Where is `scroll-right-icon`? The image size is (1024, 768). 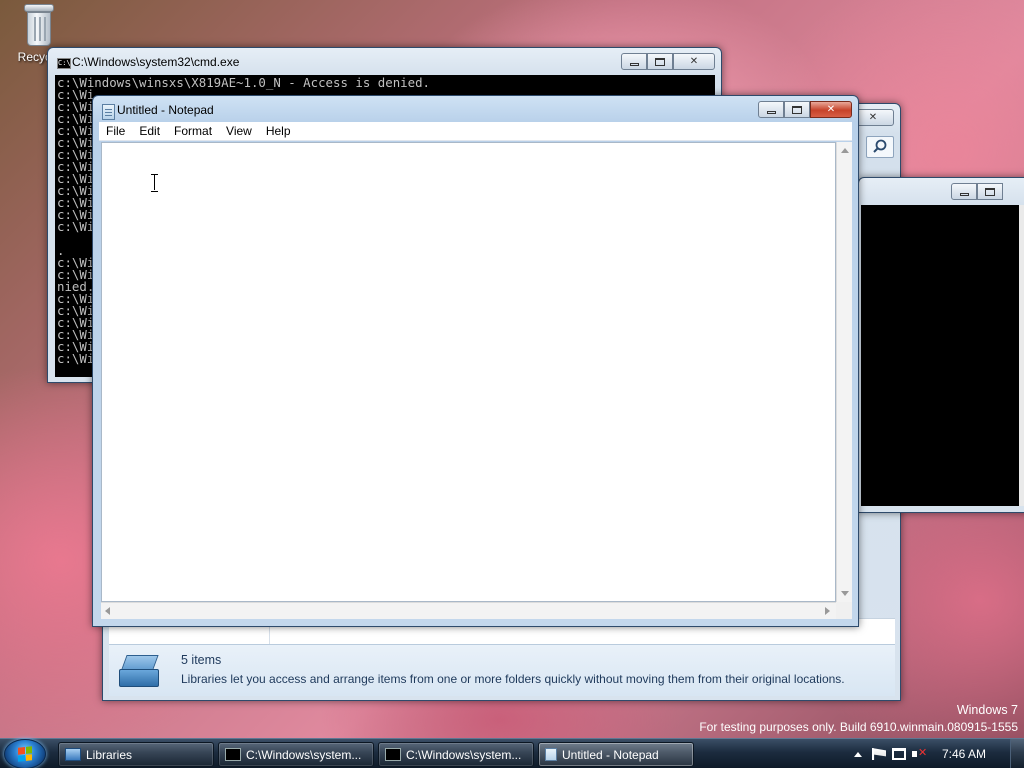 scroll-right-icon is located at coordinates (827, 611).